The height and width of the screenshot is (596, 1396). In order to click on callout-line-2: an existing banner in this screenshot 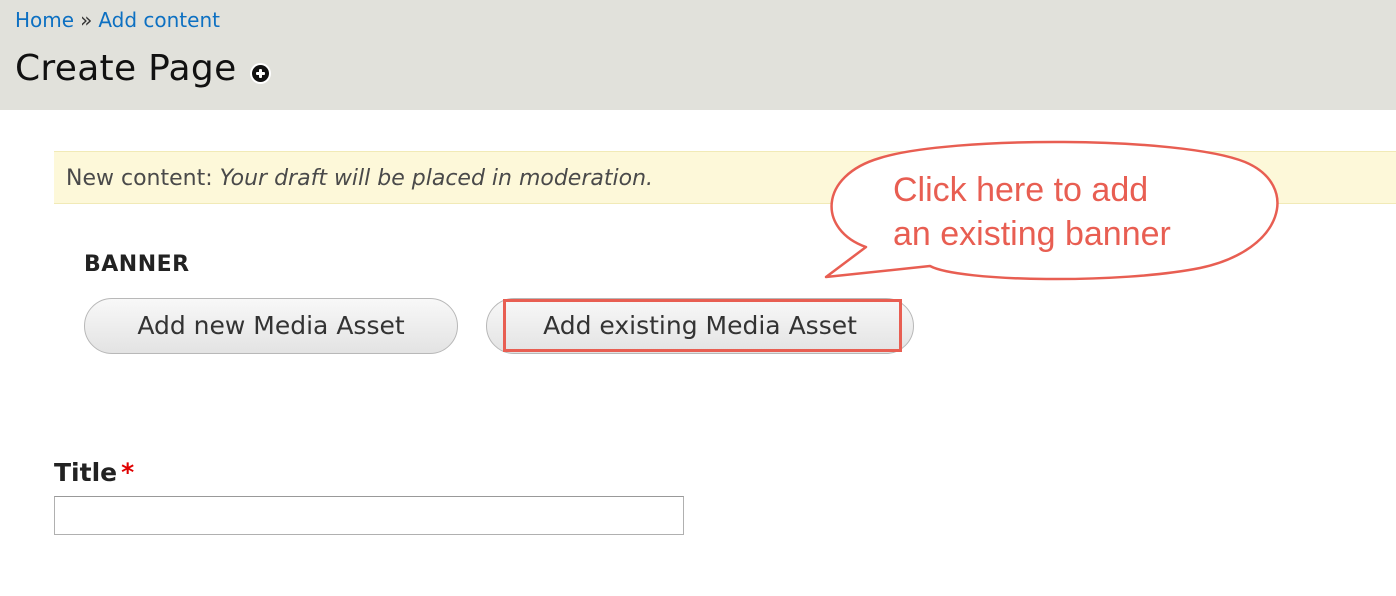, I will do `click(1032, 234)`.